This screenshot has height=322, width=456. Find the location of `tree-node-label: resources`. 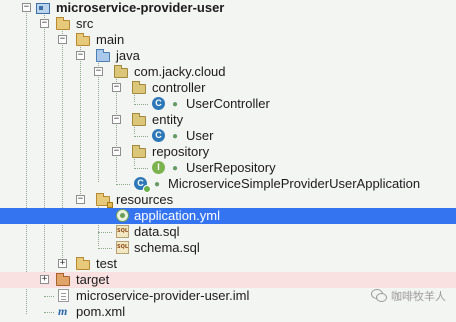

tree-node-label: resources is located at coordinates (145, 199).